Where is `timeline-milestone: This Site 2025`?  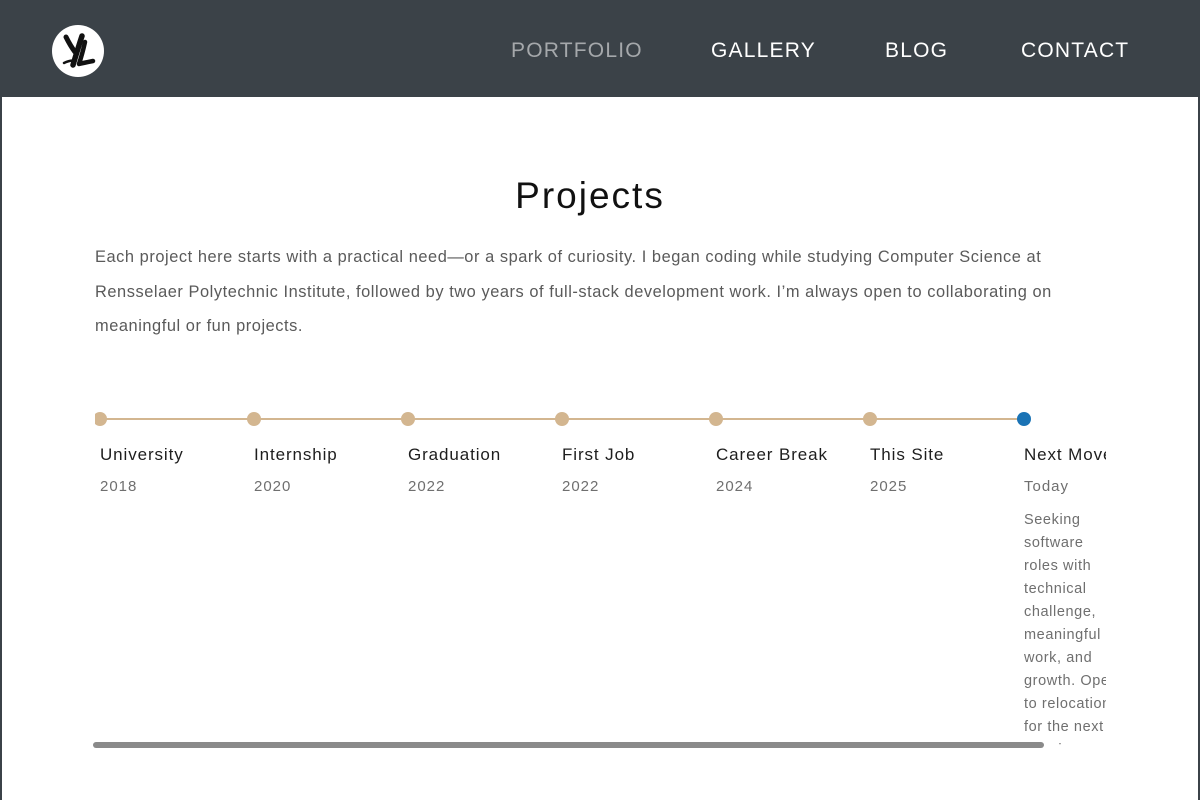 timeline-milestone: This Site 2025 is located at coordinates (940, 470).